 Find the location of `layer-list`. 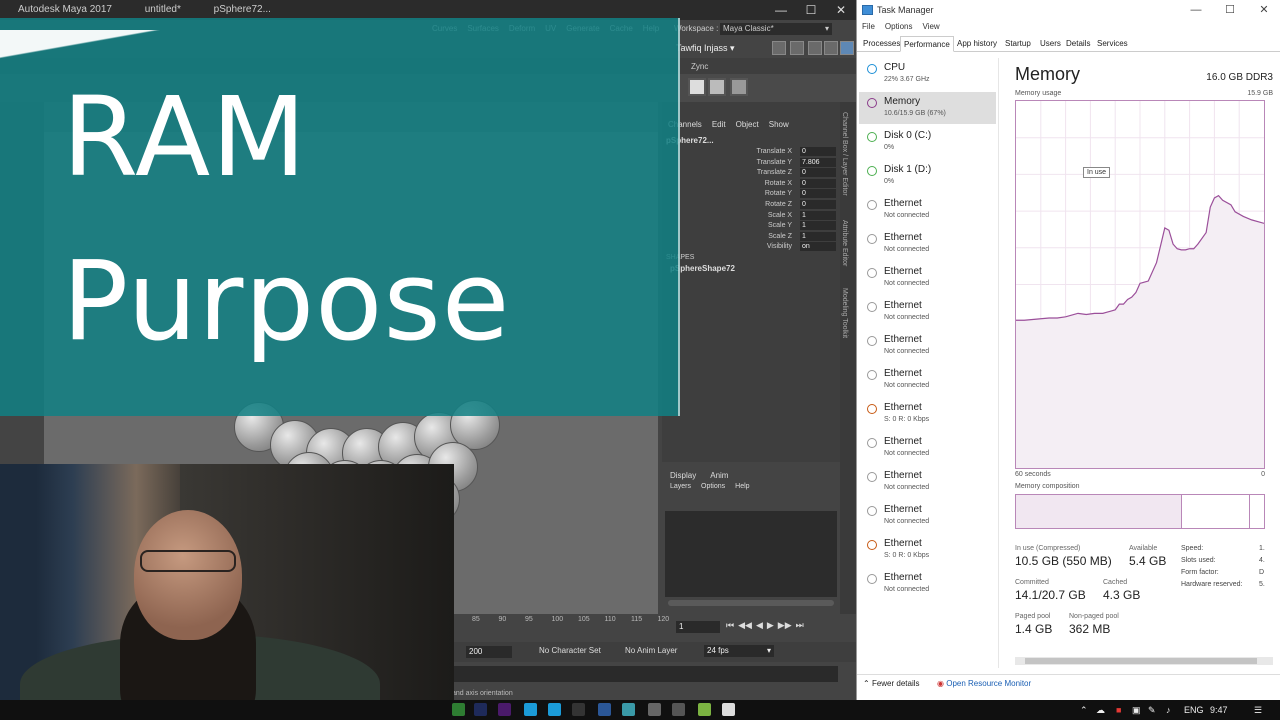

layer-list is located at coordinates (751, 554).